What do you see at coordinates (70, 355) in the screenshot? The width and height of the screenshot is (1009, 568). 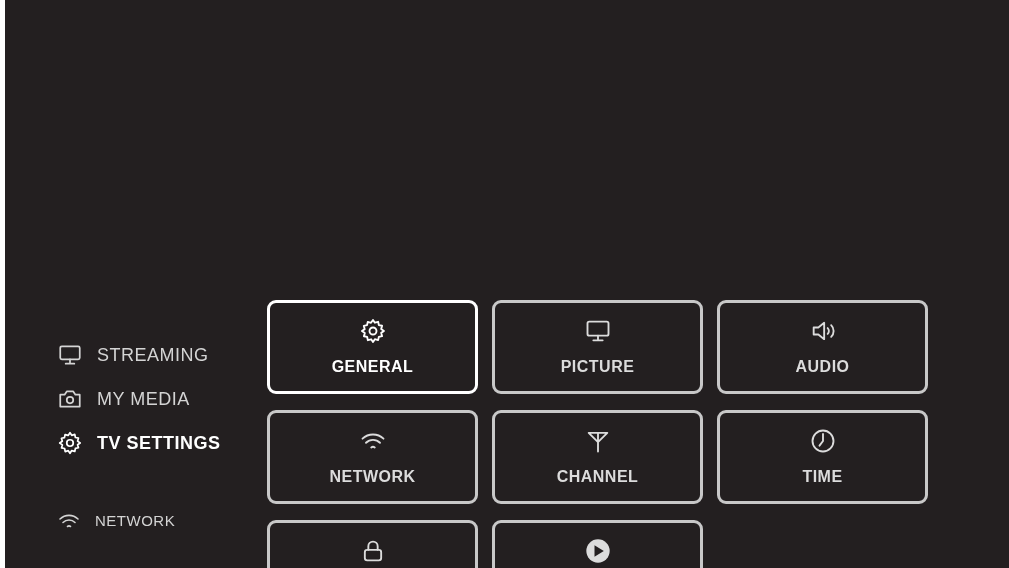 I see `monitor-icon` at bounding box center [70, 355].